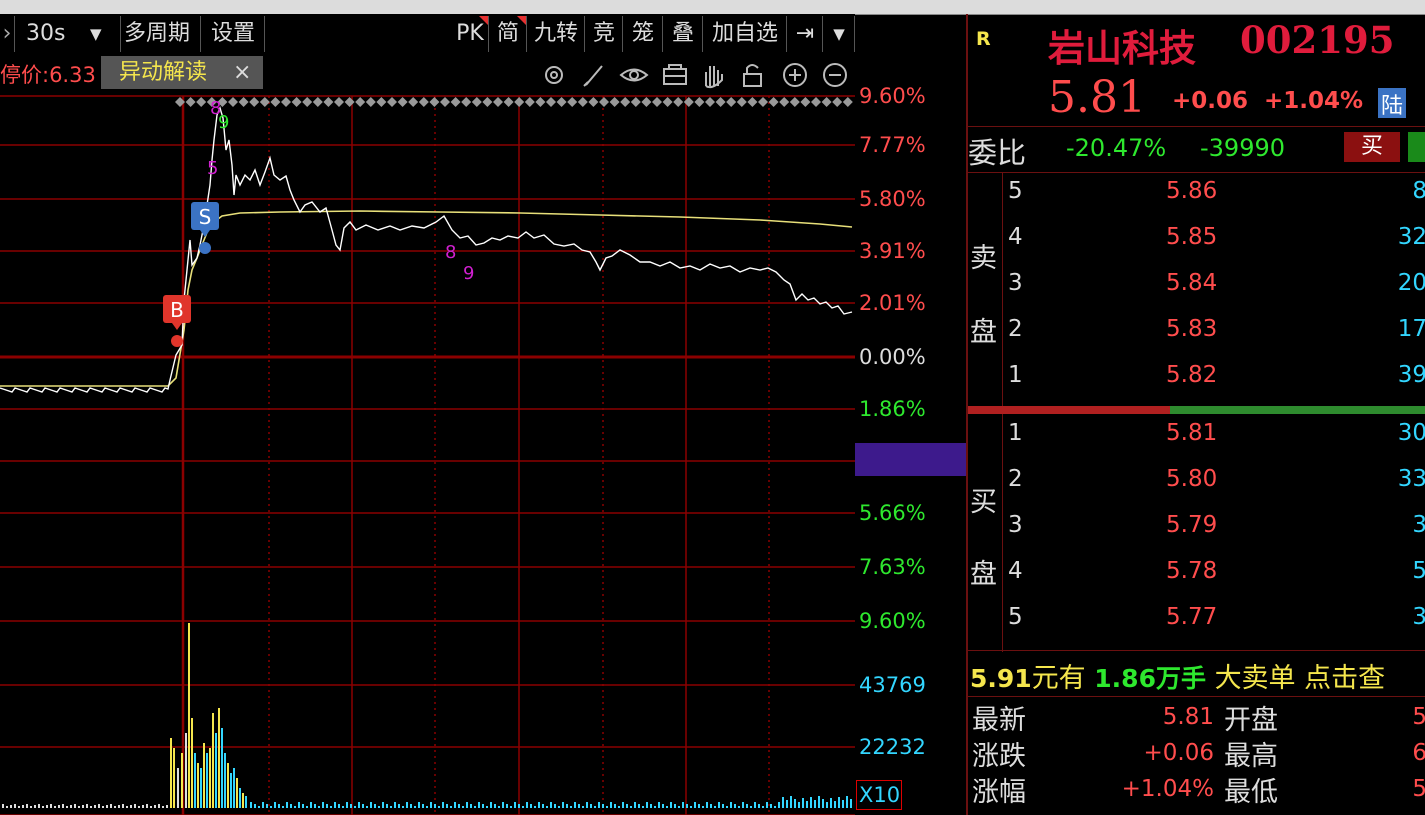  I want to click on buy-order-level: 5, so click(1015, 617).